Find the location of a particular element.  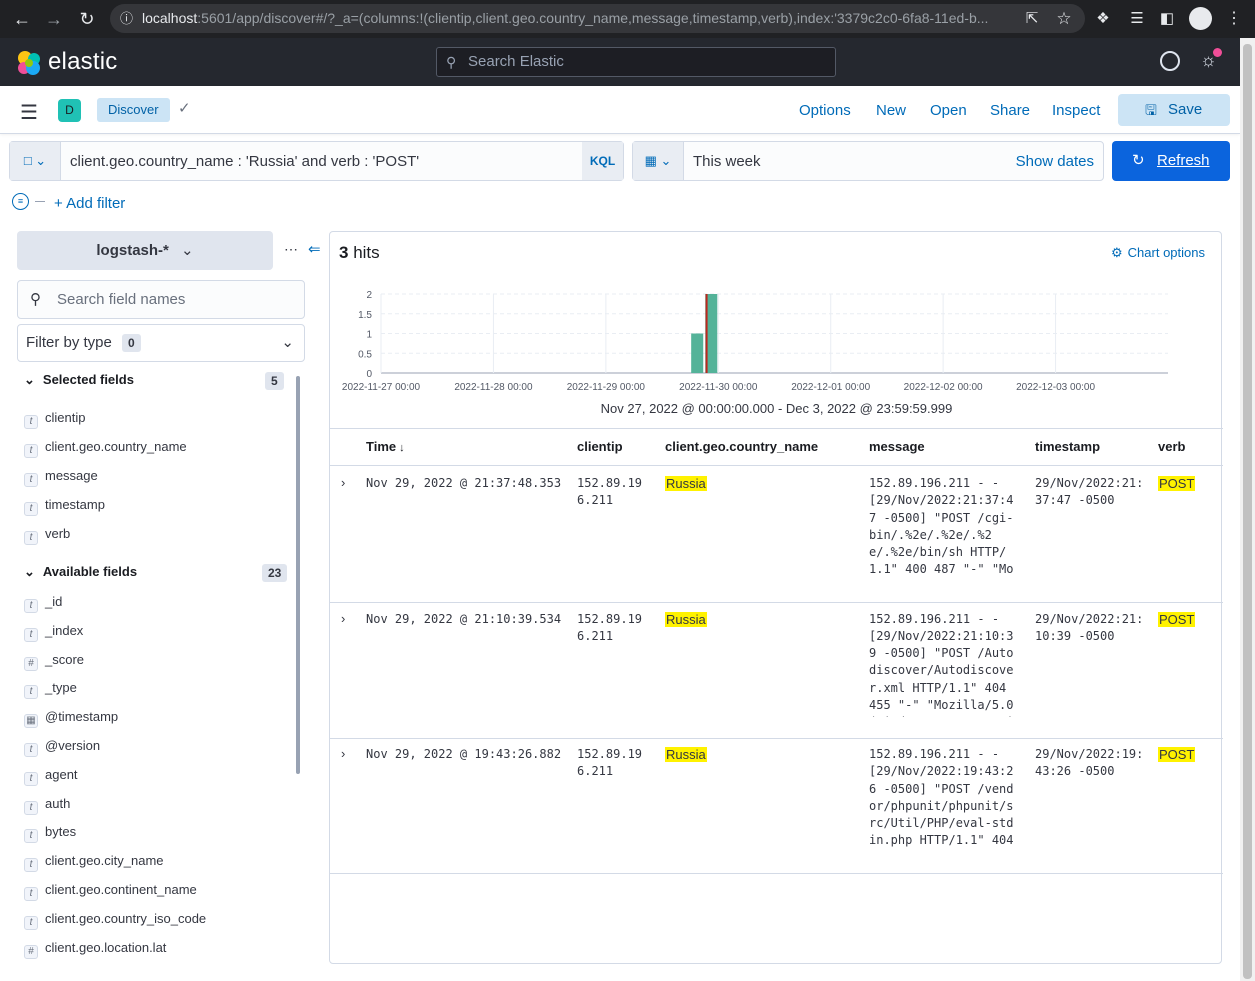

field-search-input: ⚲ Search field names is located at coordinates (161, 299).